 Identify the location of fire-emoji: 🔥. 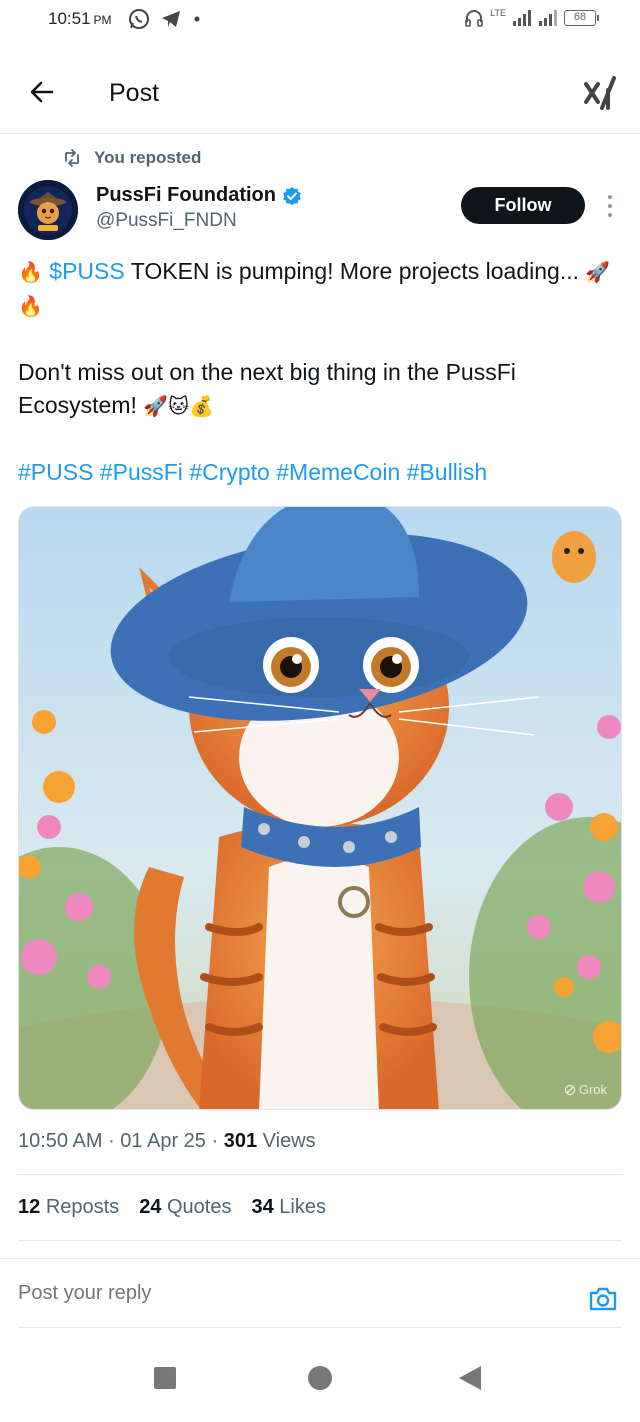
(30, 272).